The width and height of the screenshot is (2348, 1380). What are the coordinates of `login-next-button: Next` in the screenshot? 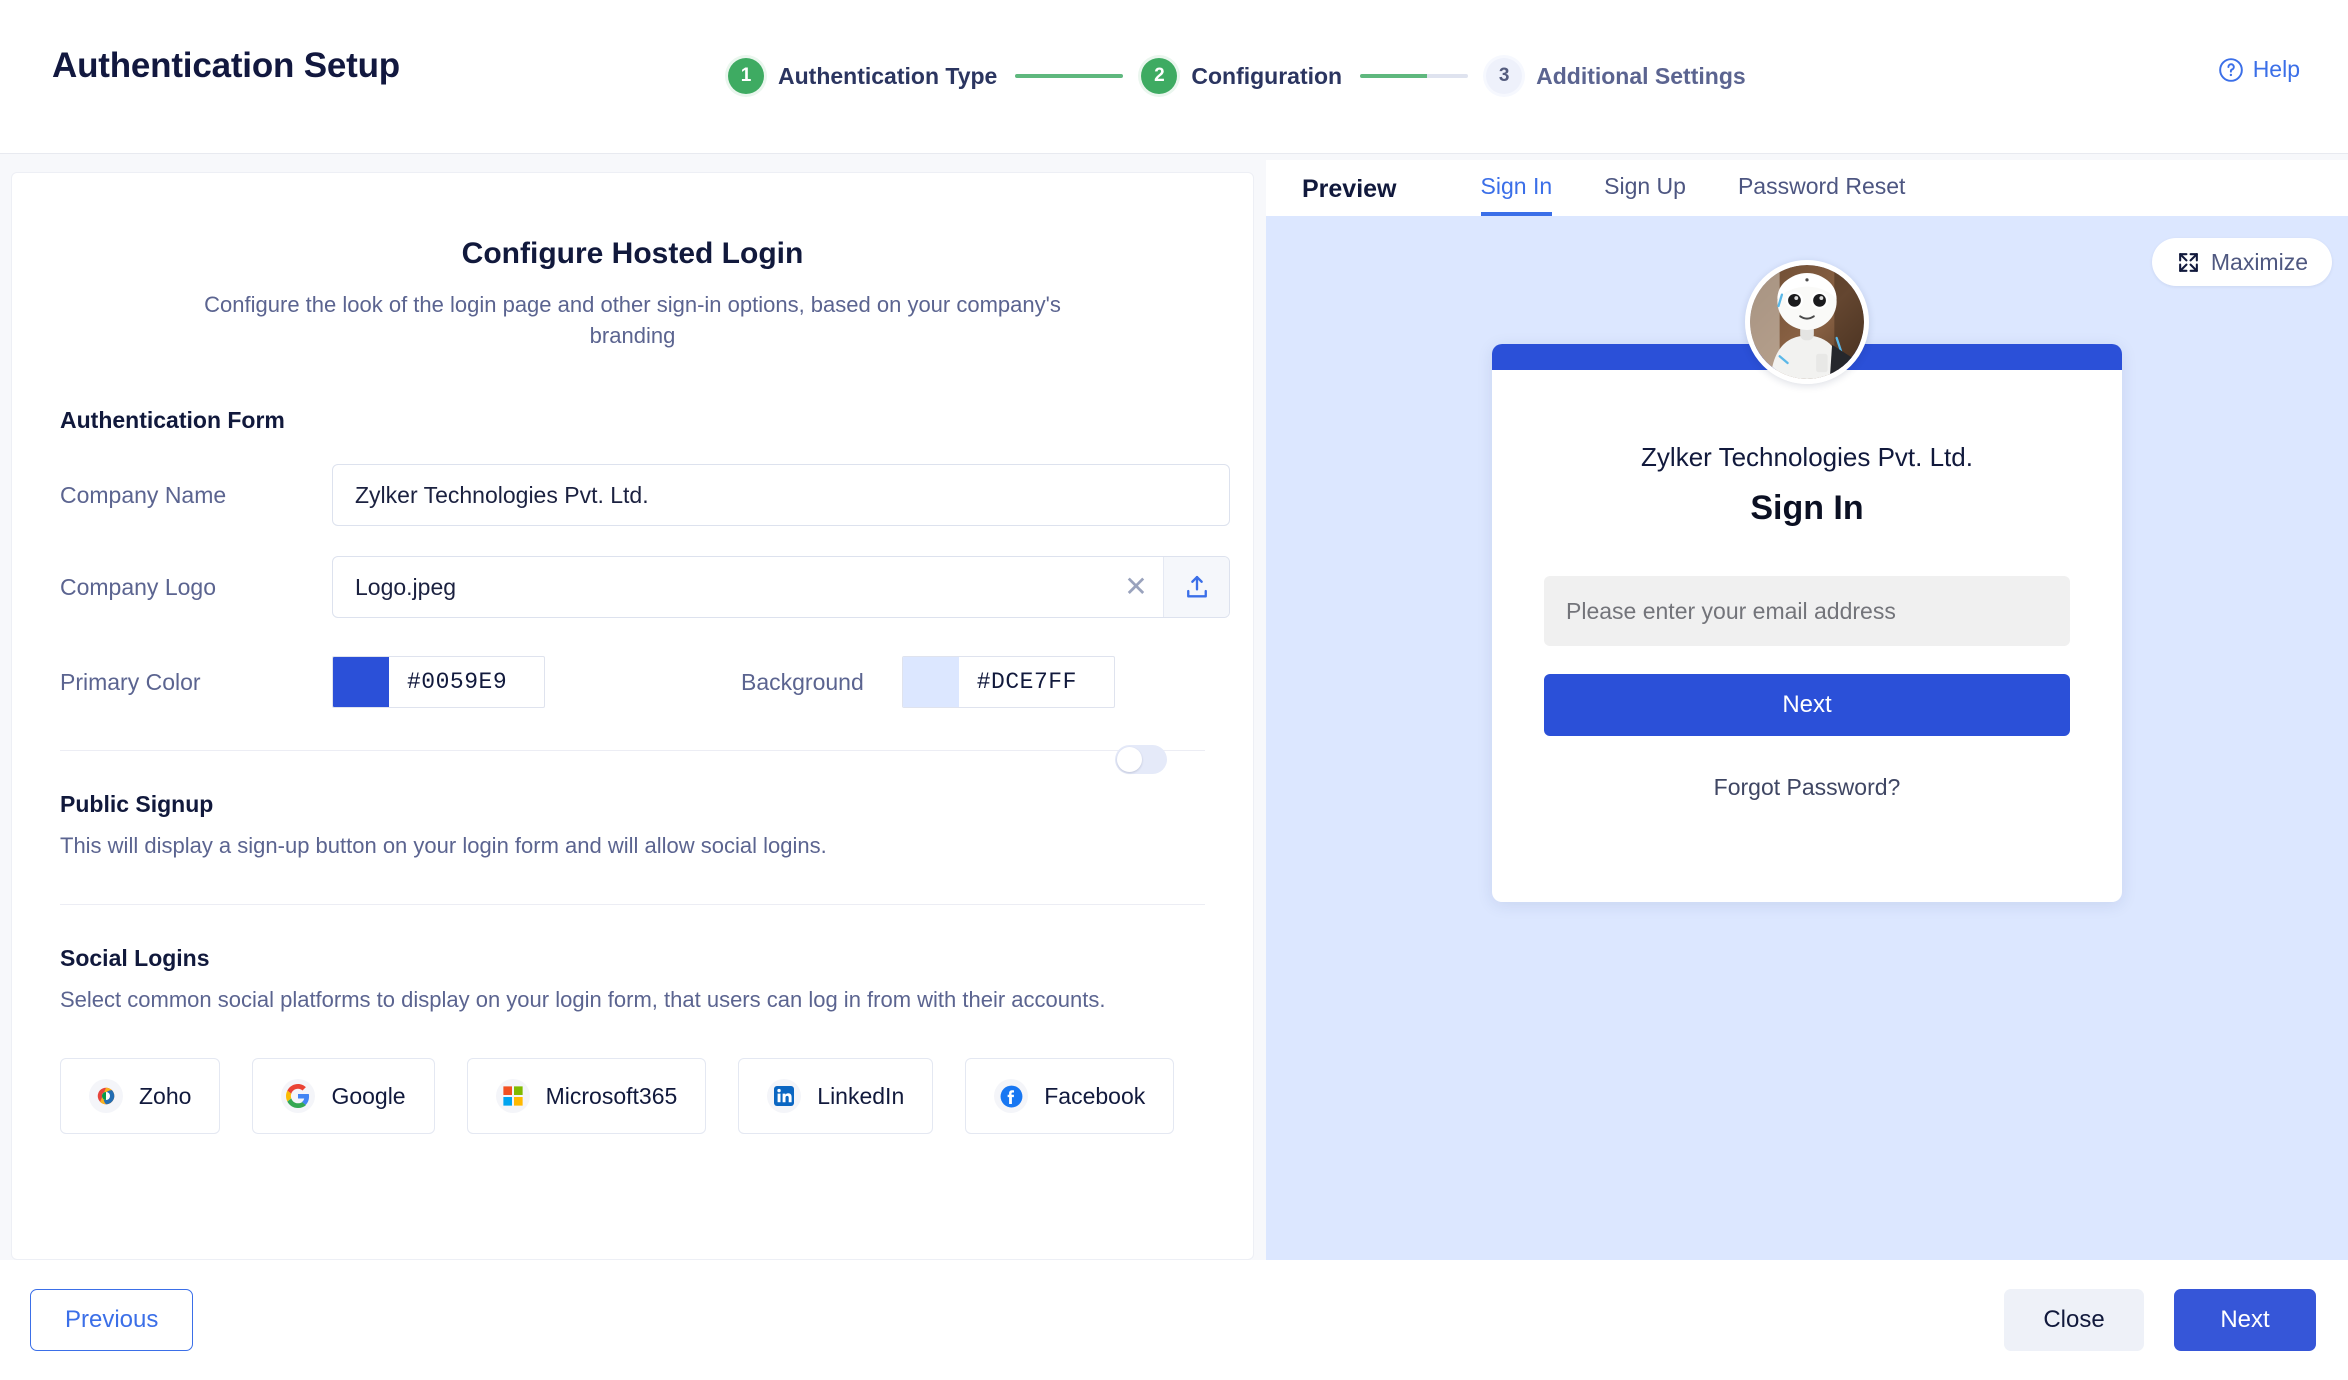 It's located at (1807, 705).